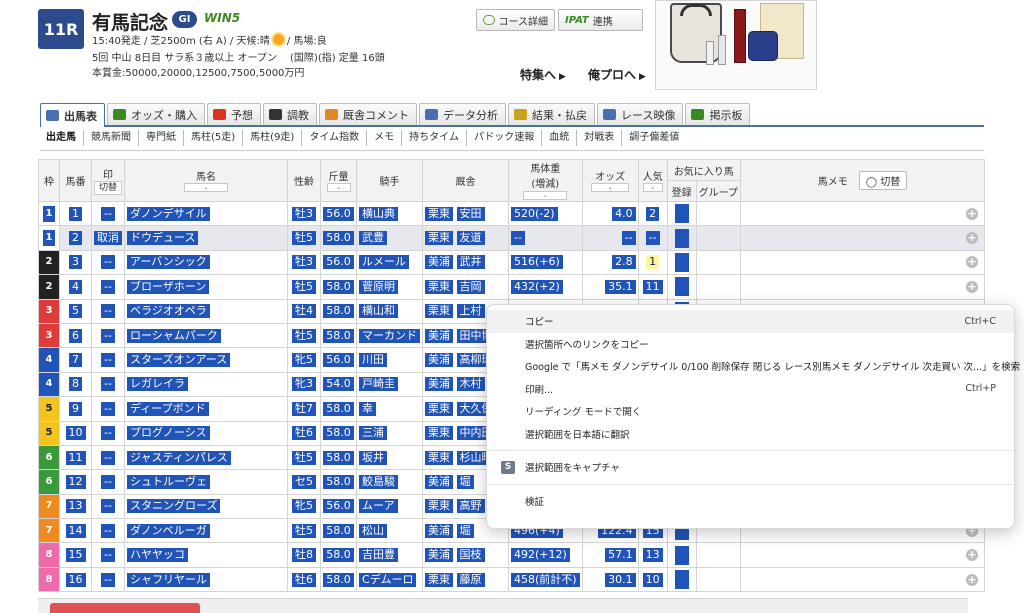 The width and height of the screenshot is (1024, 613). Describe the element at coordinates (390, 409) in the screenshot. I see `cell-jockey: 幸` at that location.